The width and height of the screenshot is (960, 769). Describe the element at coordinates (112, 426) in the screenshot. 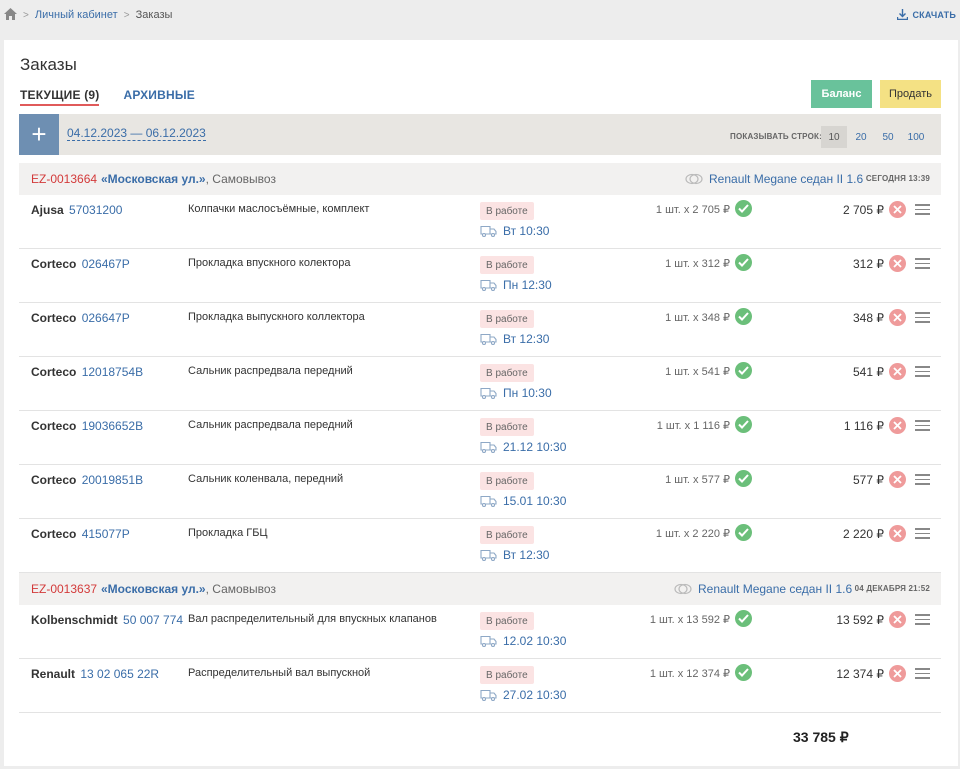

I see `part-code-link: 19036652B` at that location.